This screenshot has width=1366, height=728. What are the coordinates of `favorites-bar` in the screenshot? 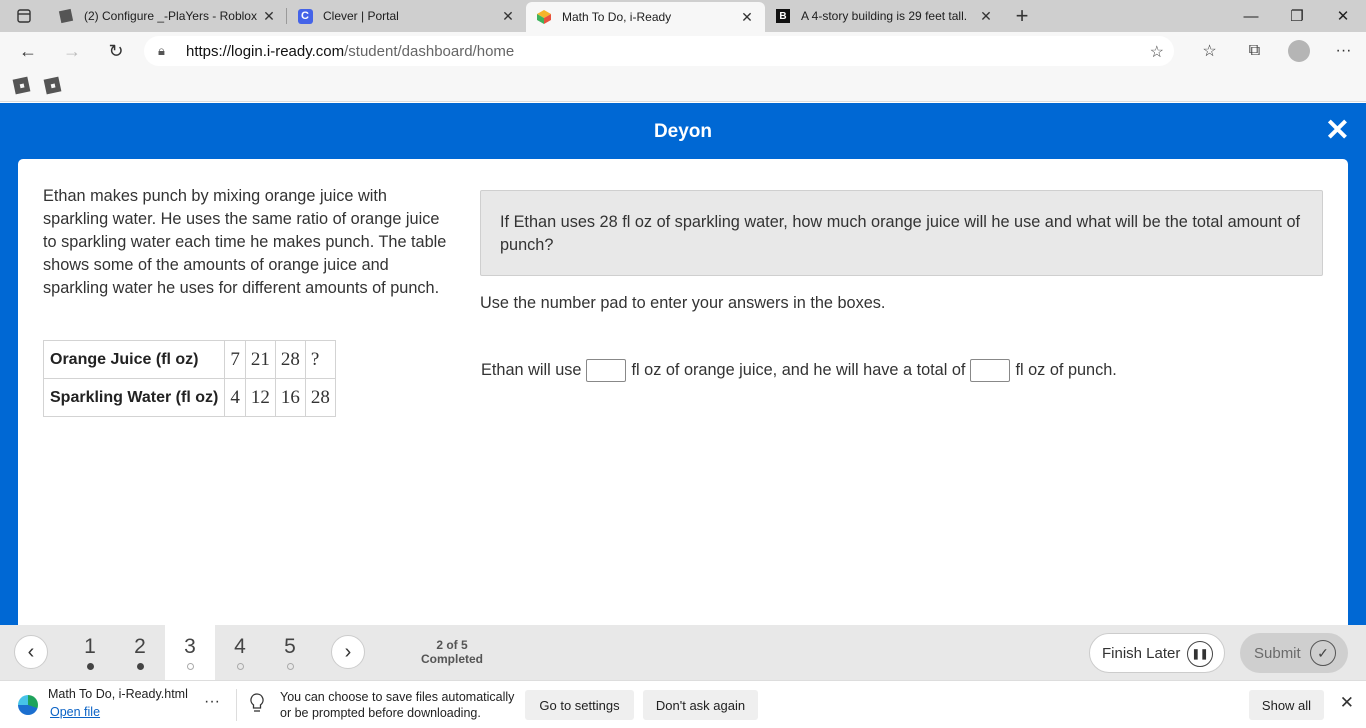 It's located at (683, 86).